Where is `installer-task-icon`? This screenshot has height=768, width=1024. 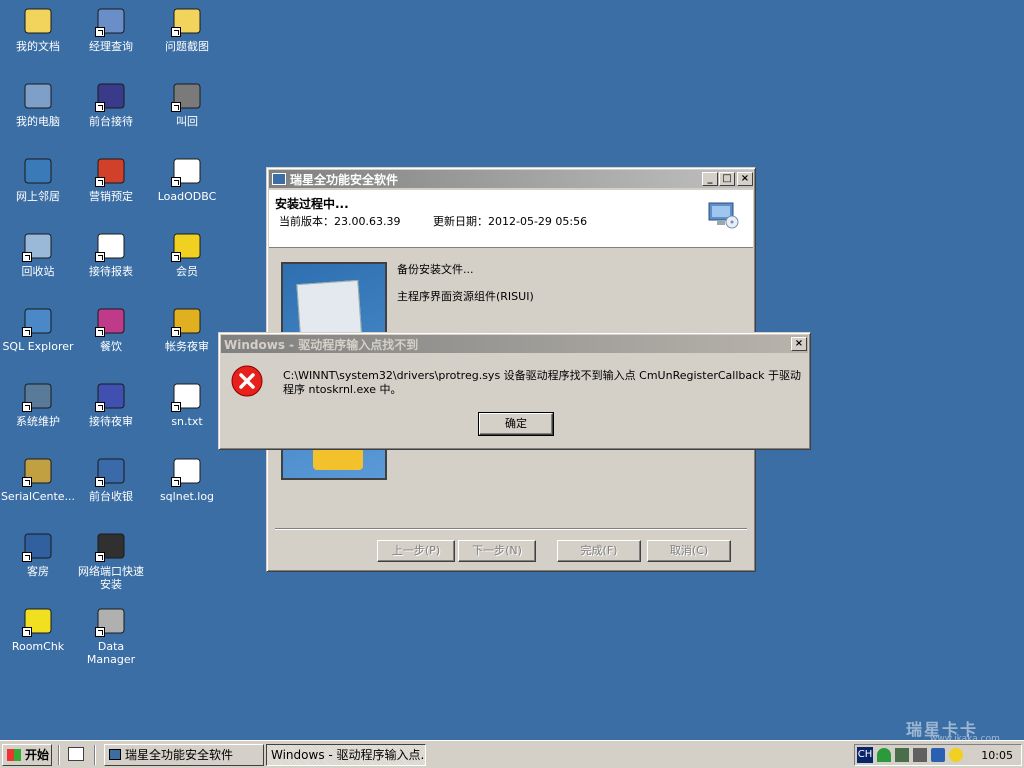 installer-task-icon is located at coordinates (115, 754).